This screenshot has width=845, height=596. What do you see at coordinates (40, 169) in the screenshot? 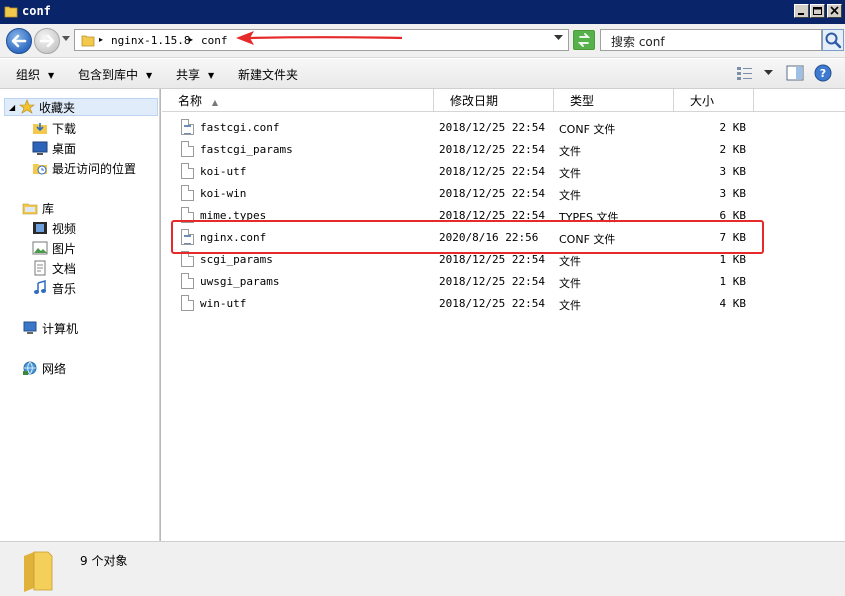
I see `recent-places-icon` at bounding box center [40, 169].